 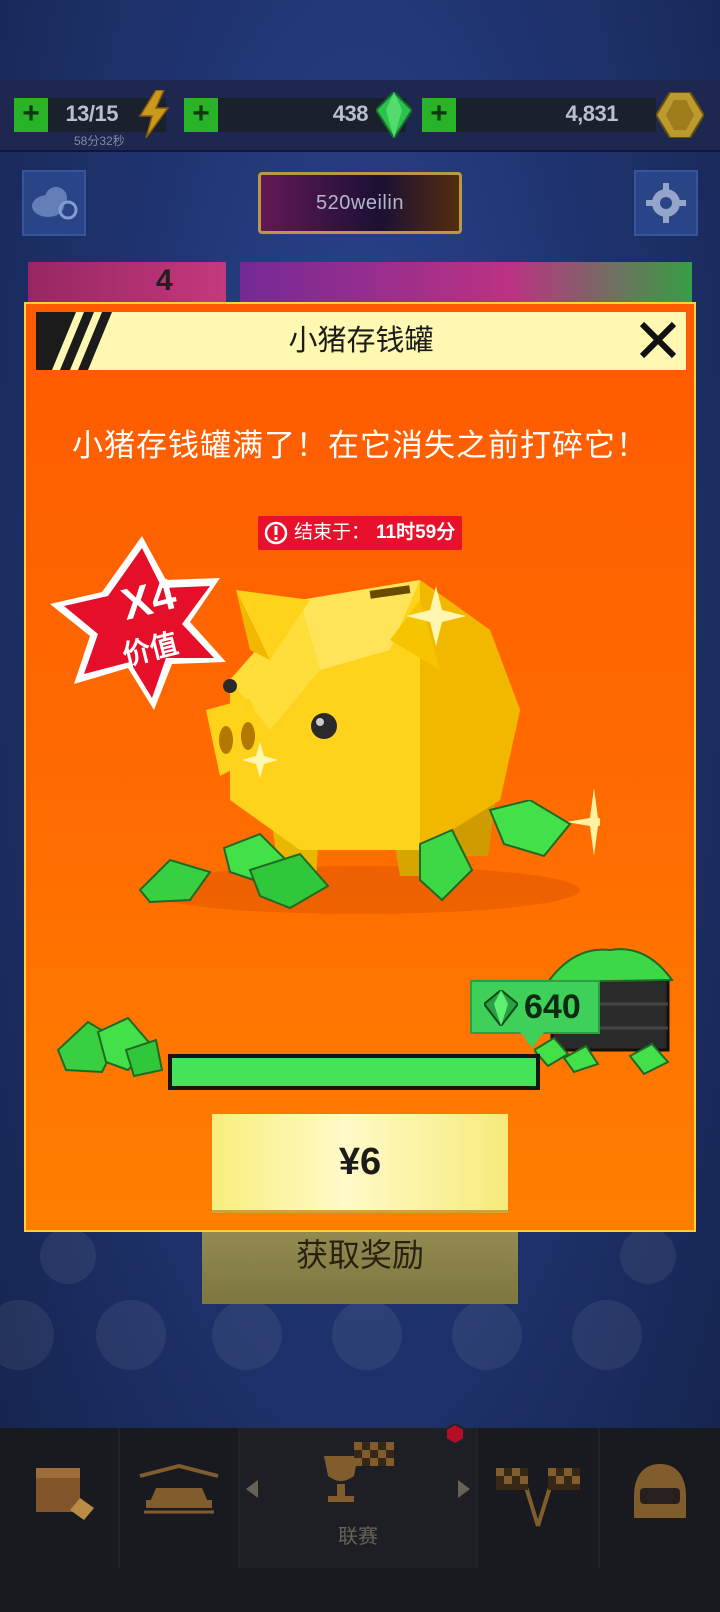 I want to click on gem-reward-amount: 640, so click(x=552, y=1007).